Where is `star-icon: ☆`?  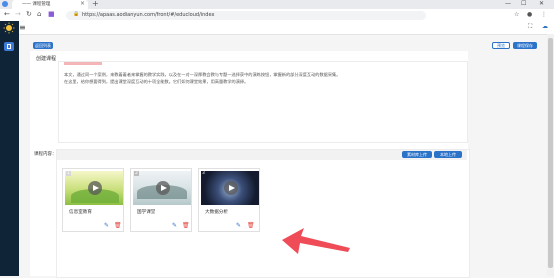 star-icon: ☆ is located at coordinates (516, 14).